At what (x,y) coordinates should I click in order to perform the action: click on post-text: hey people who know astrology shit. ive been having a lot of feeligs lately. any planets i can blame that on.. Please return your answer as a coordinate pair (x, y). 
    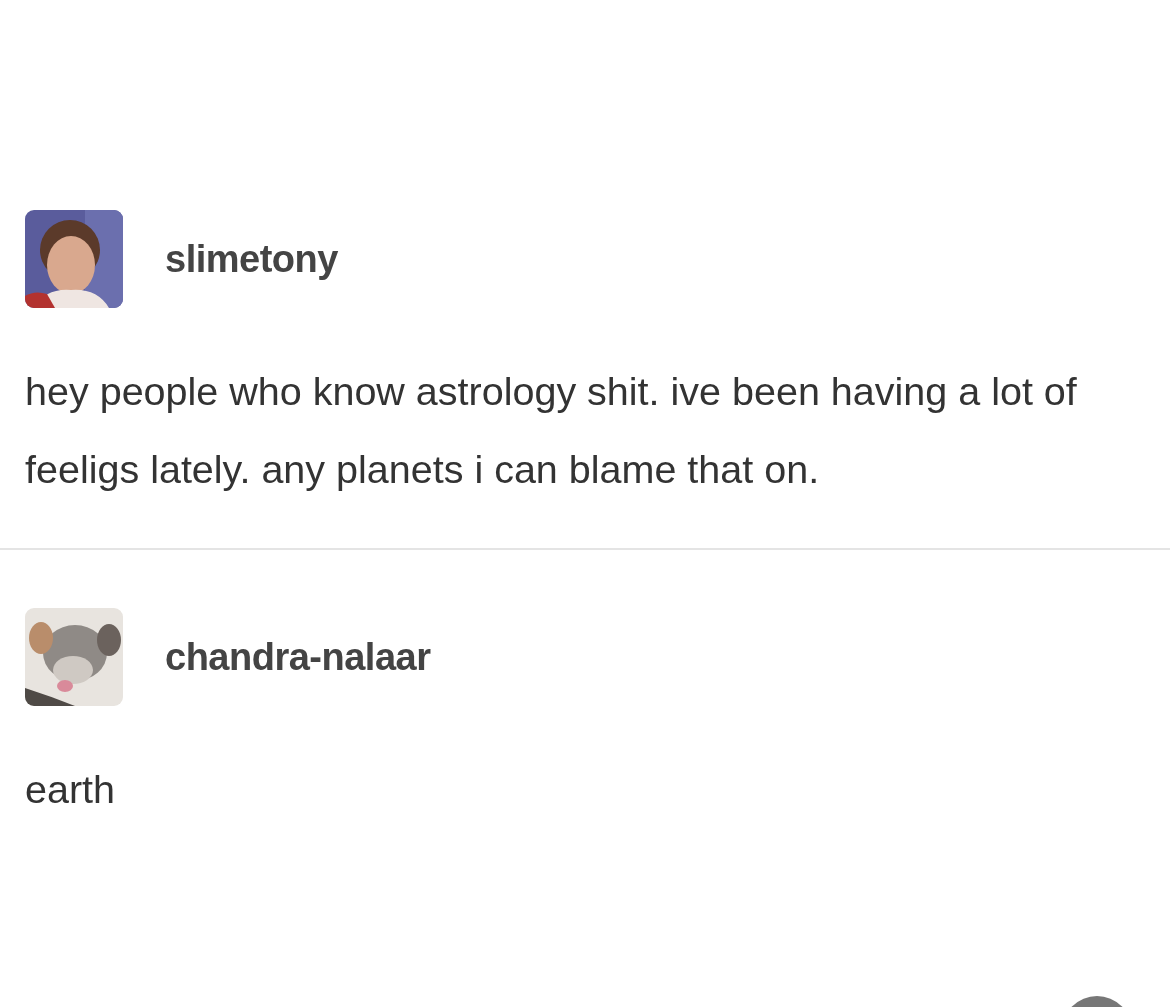
    Looking at the image, I should click on (551, 430).